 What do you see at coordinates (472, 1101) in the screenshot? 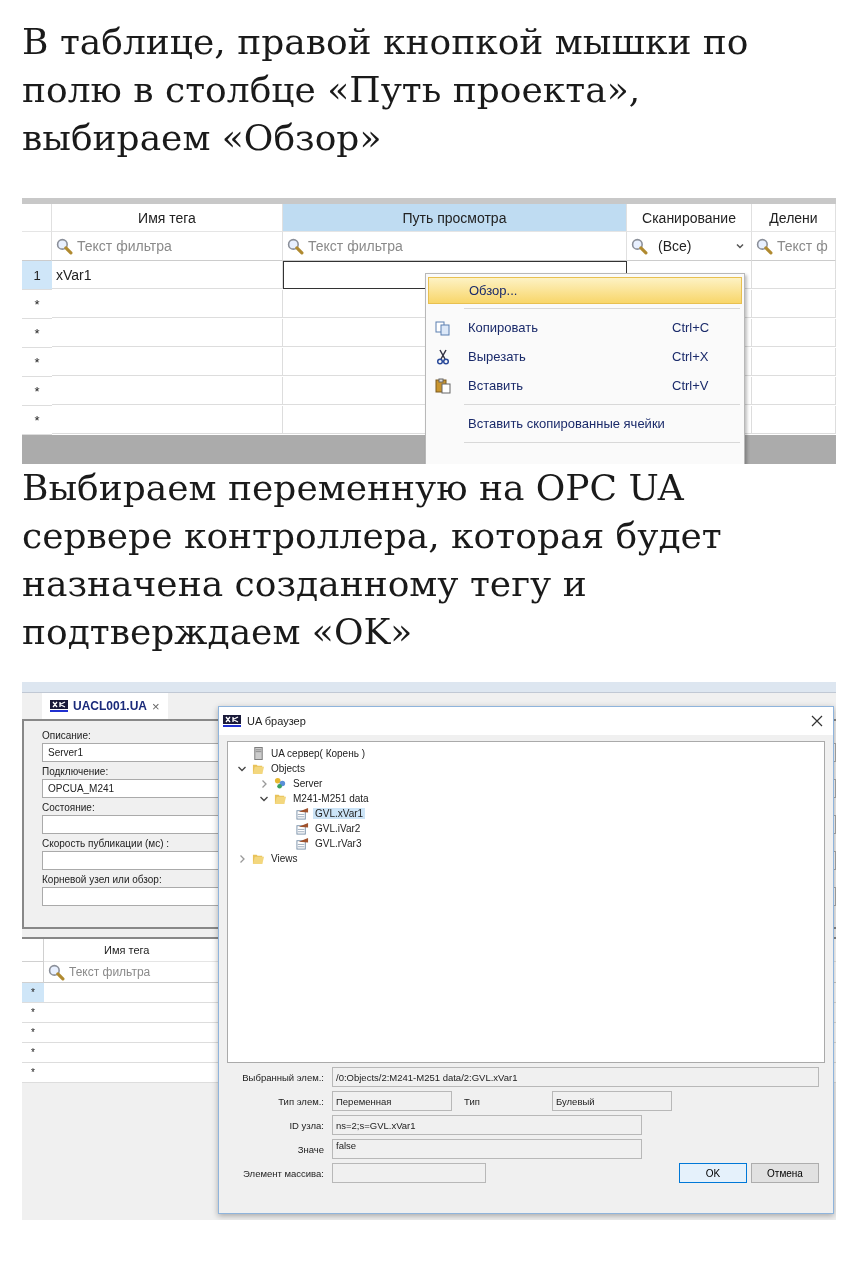
I see `field-label: Тип` at bounding box center [472, 1101].